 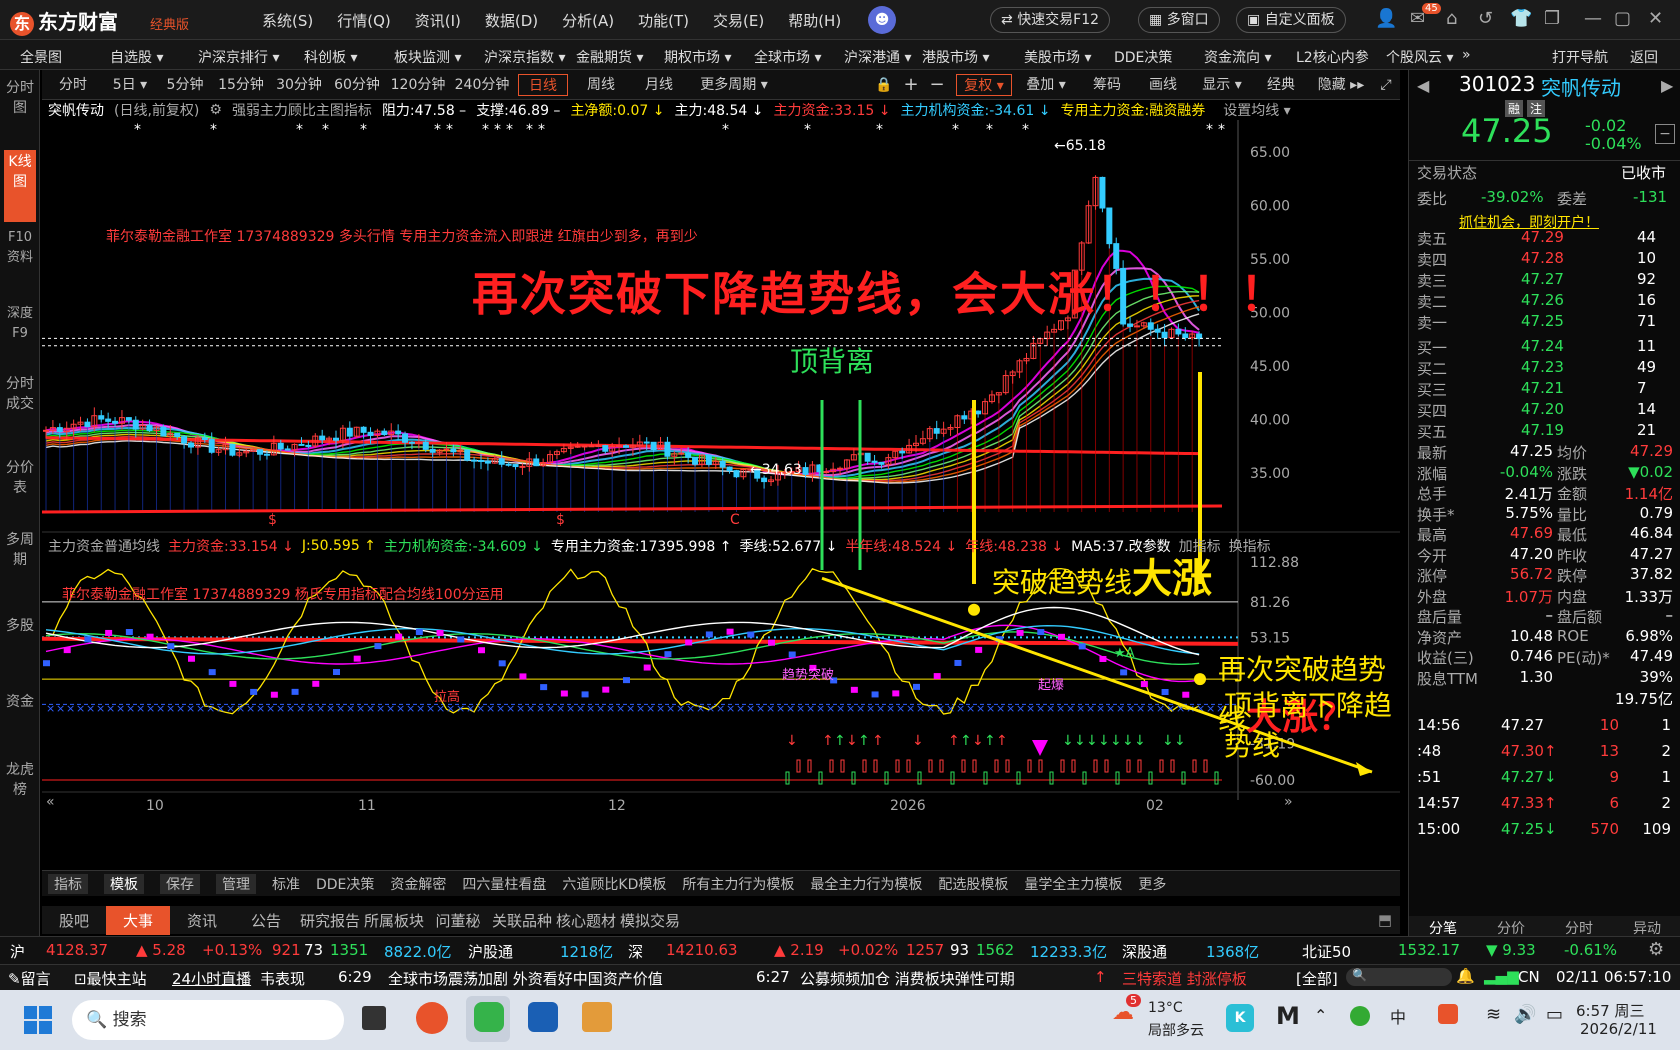 I want to click on lock-icon: 🔒, so click(x=884, y=85).